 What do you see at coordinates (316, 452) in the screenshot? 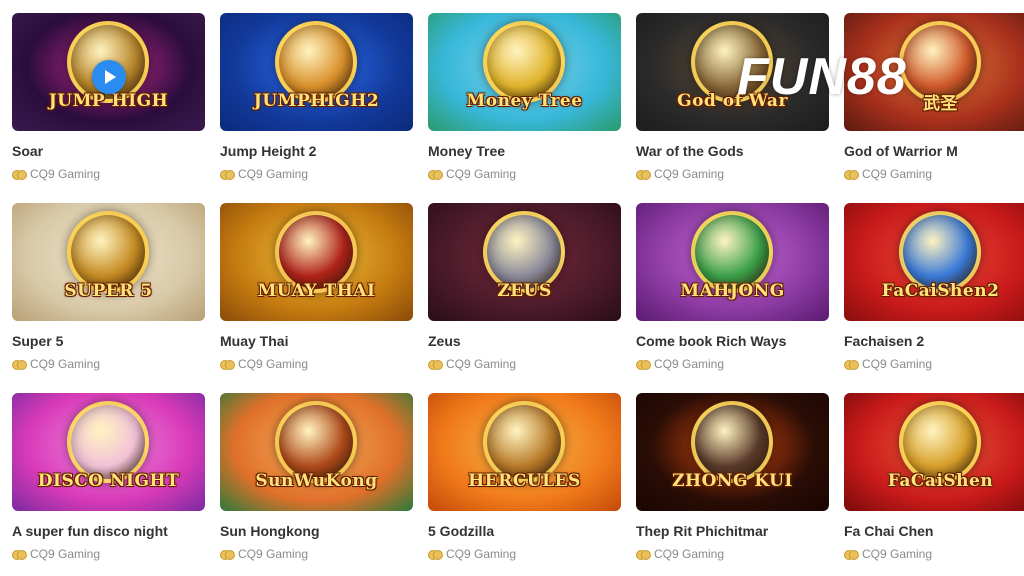
I see `game-thumbnail: SunWuKong` at bounding box center [316, 452].